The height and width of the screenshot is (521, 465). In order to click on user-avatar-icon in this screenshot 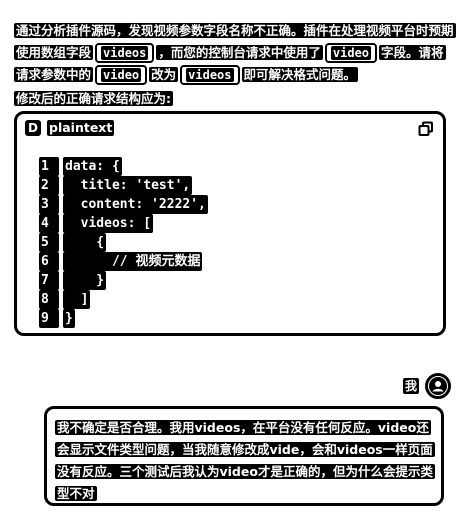, I will do `click(438, 386)`.